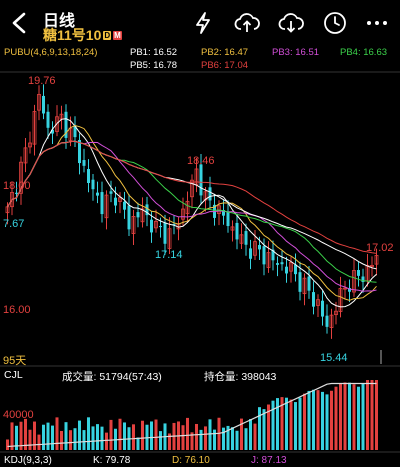 The image size is (400, 467). I want to click on mid-low-price-label: 17.14, so click(169, 255).